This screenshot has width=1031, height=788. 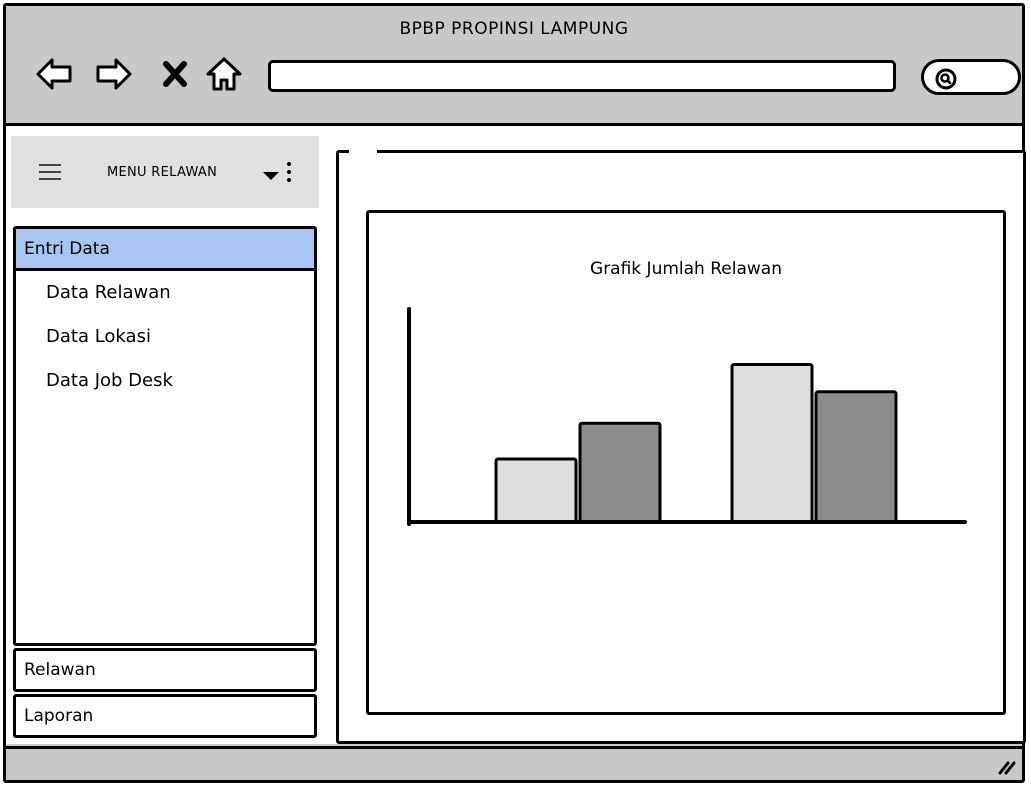 What do you see at coordinates (224, 74) in the screenshot?
I see `home-icon` at bounding box center [224, 74].